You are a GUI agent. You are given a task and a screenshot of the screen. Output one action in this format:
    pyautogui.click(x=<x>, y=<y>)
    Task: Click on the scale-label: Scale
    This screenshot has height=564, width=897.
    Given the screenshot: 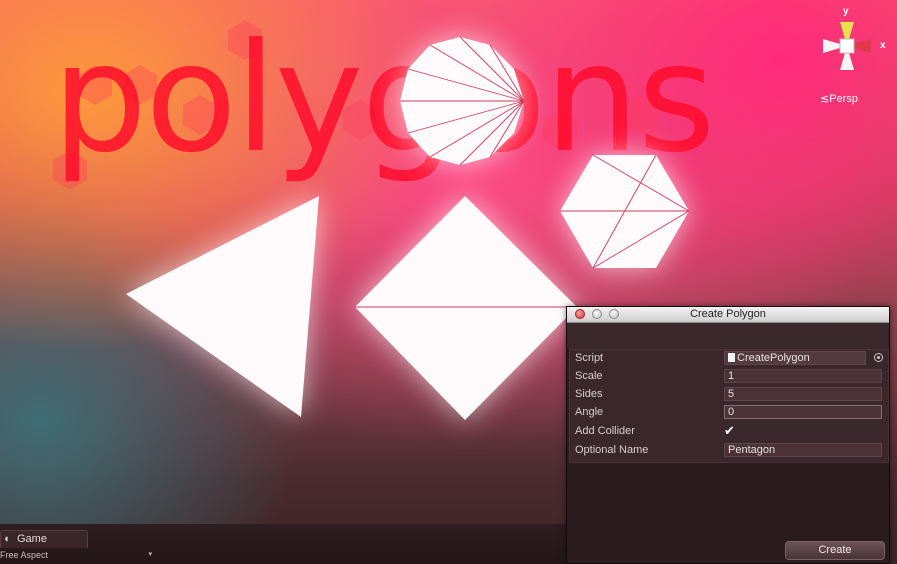 What is the action you would take?
    pyautogui.click(x=589, y=376)
    